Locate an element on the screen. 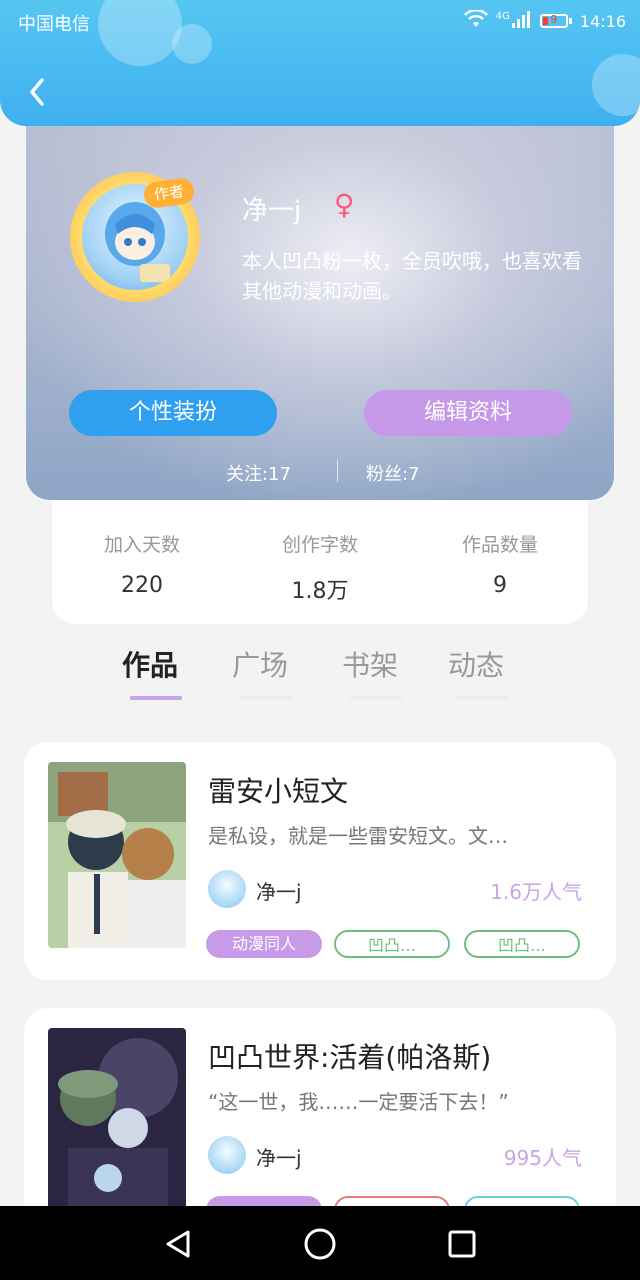  followers-count: 粉丝:7 is located at coordinates (393, 473).